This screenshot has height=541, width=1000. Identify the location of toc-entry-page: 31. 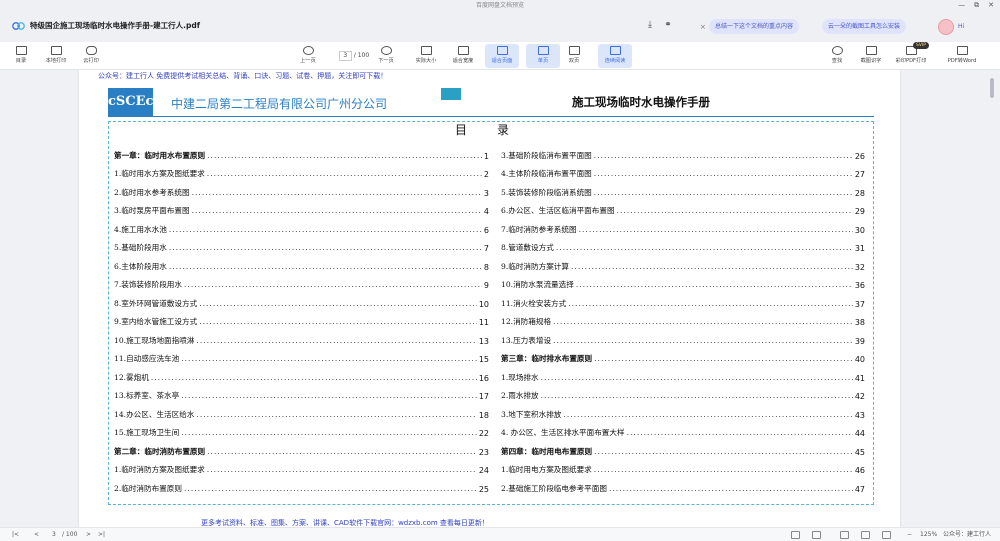
(859, 248).